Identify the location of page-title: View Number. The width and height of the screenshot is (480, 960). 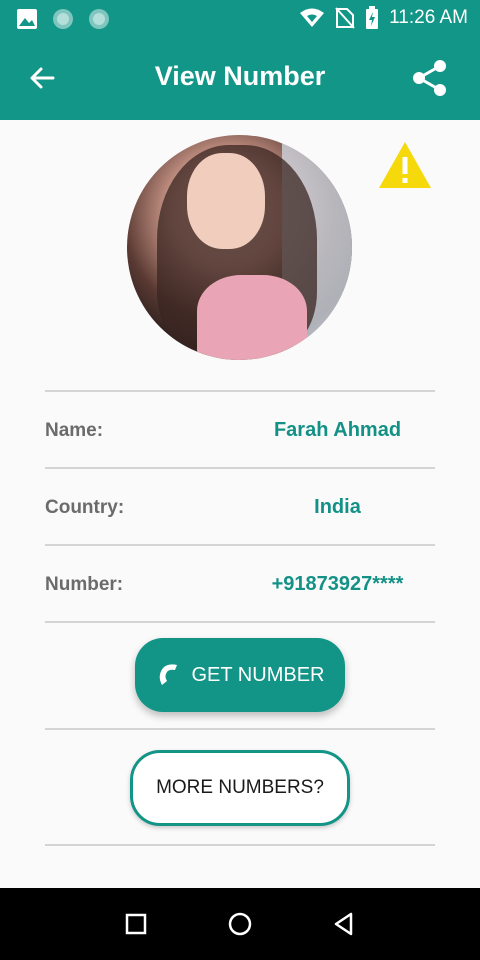
(240, 76).